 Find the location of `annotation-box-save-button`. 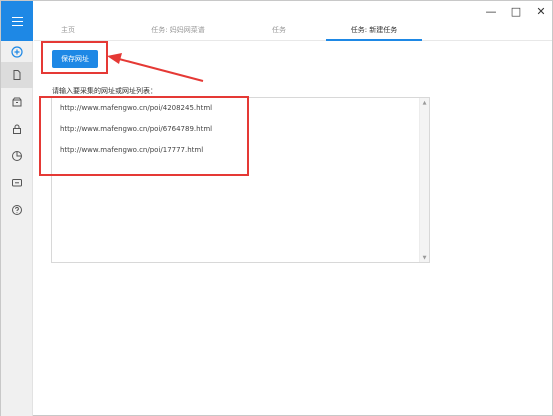

annotation-box-save-button is located at coordinates (74, 57).